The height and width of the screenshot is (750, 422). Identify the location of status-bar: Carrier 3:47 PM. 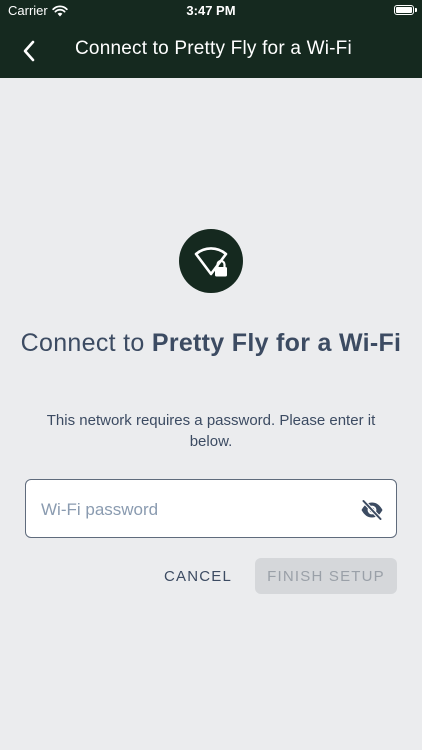
(211, 11).